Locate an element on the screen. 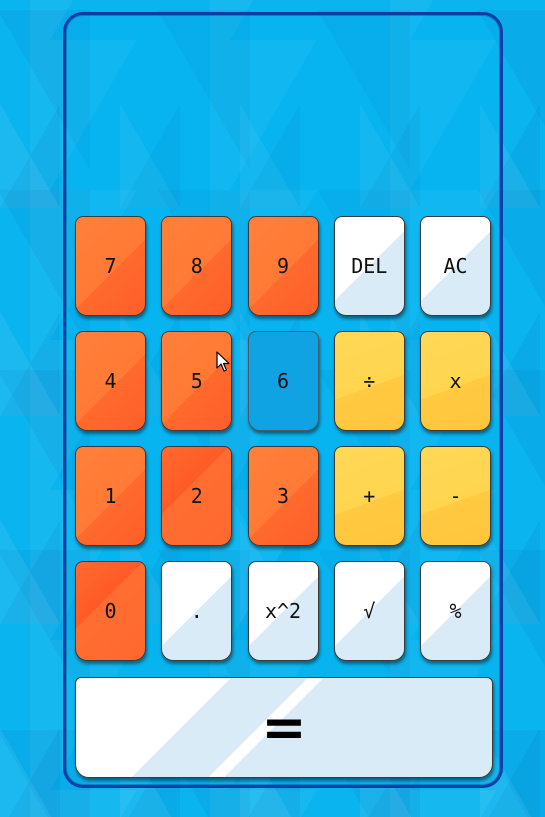  all-clear-button: AC is located at coordinates (455, 266).